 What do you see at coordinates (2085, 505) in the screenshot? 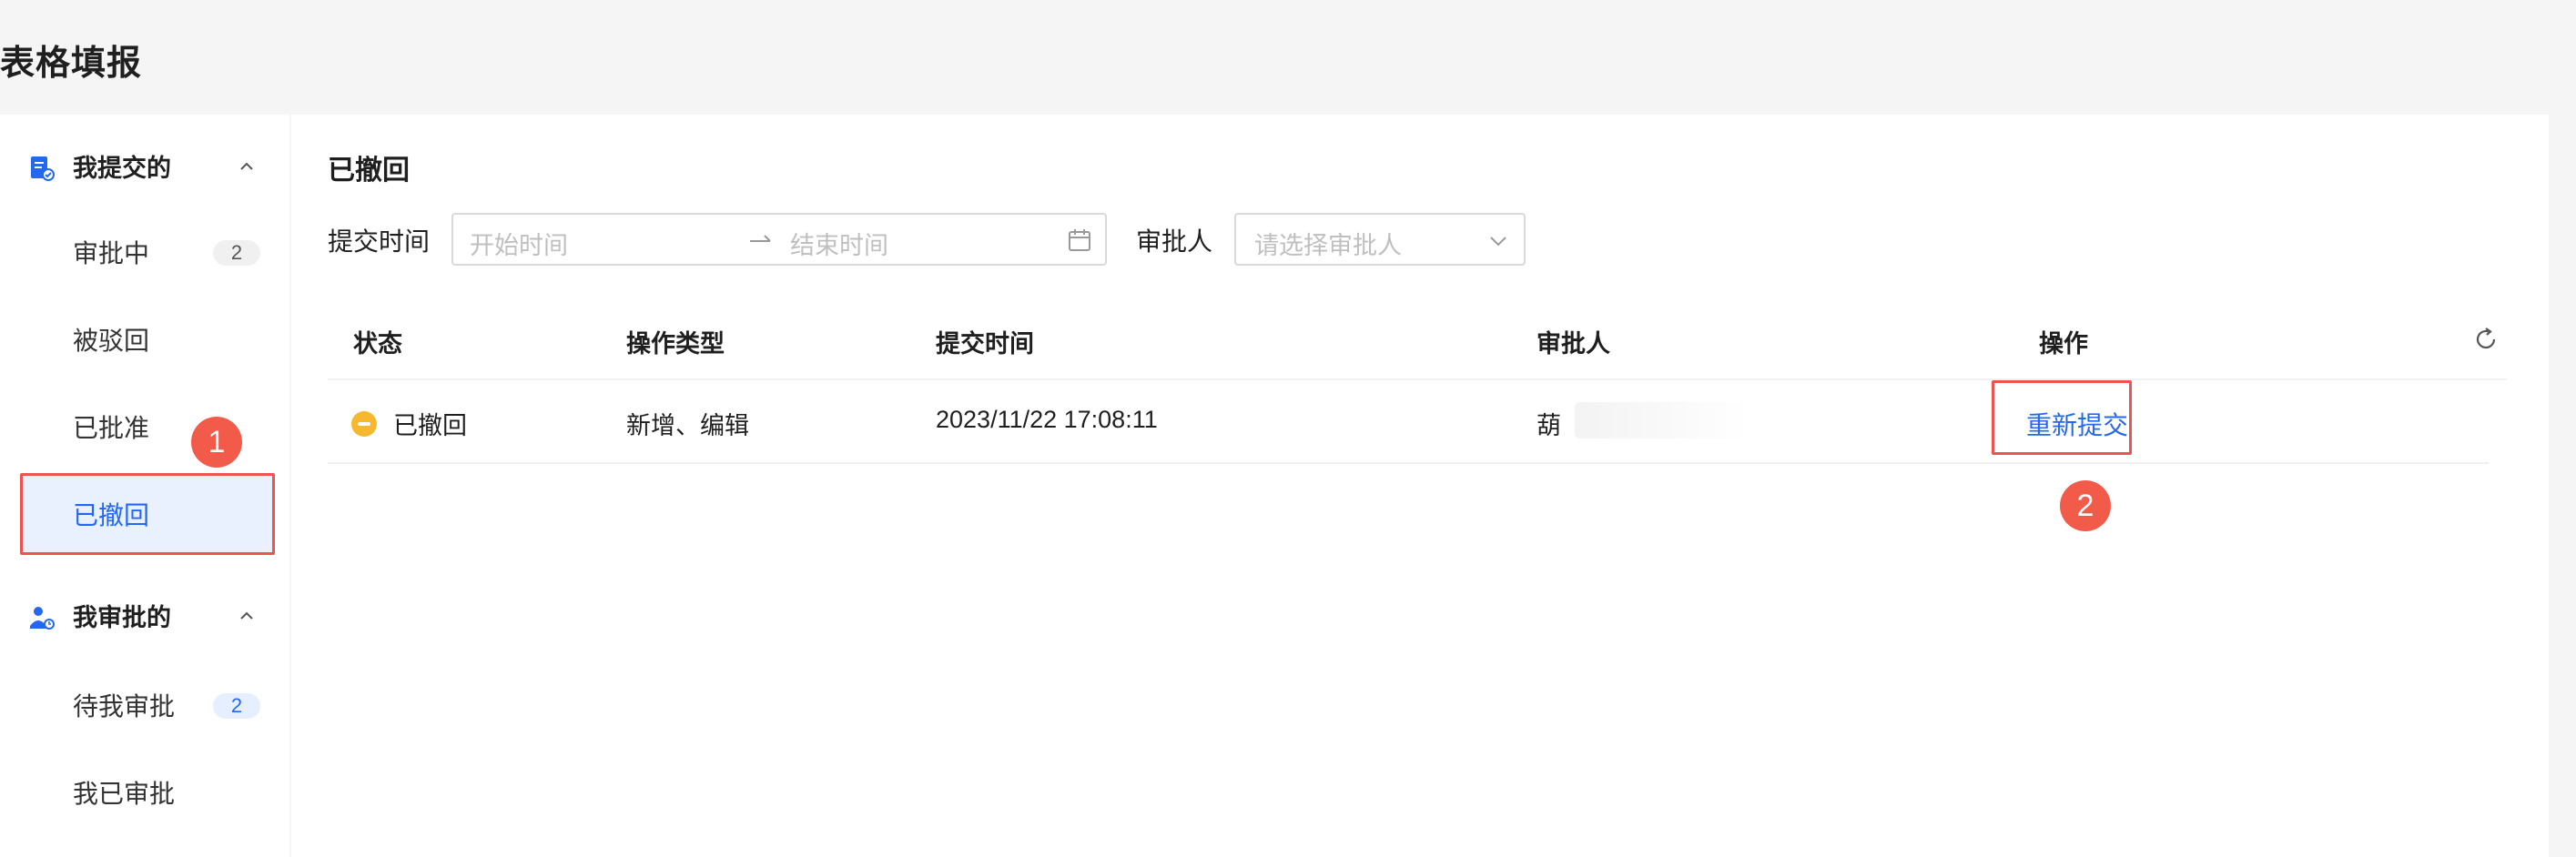
I see `step-marker-2: 2` at bounding box center [2085, 505].